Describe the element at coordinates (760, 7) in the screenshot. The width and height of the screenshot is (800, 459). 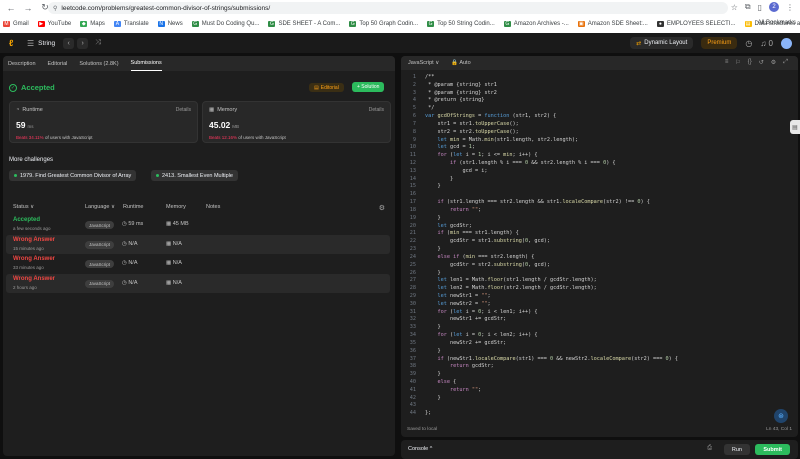
I see `sidebar-icon: ▯` at that location.